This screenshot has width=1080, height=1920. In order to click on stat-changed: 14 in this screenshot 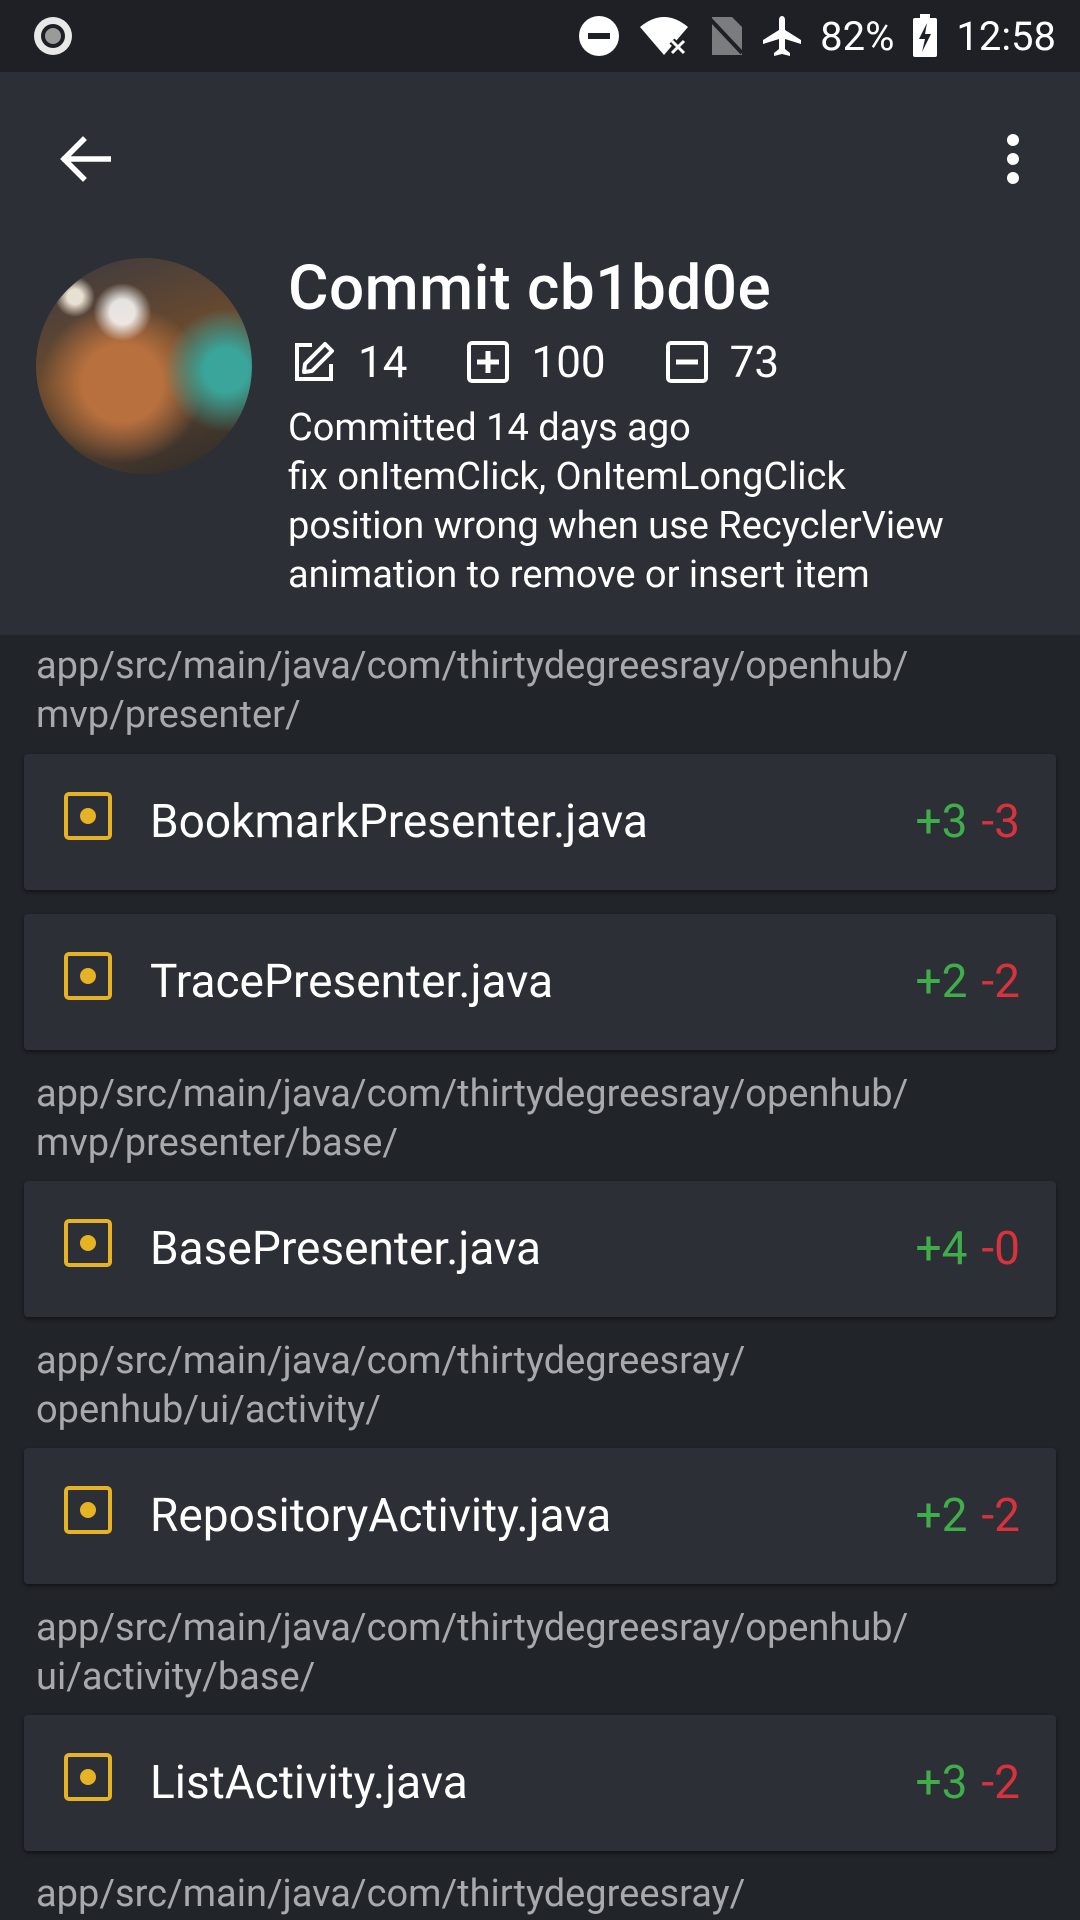, I will do `click(349, 362)`.